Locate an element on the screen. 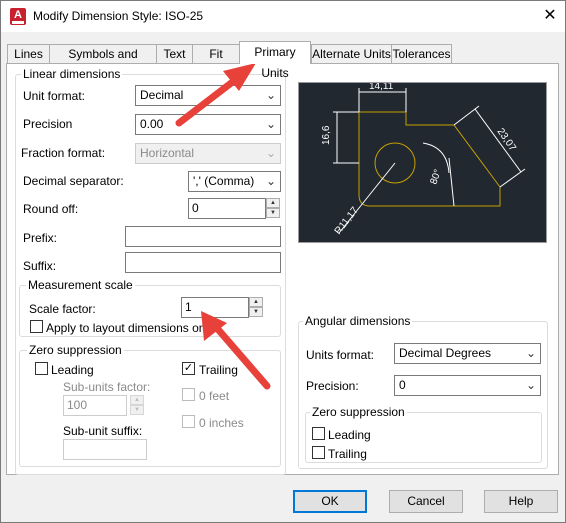 The height and width of the screenshot is (523, 566). annotation-arrow-scale is located at coordinates (241, 356).